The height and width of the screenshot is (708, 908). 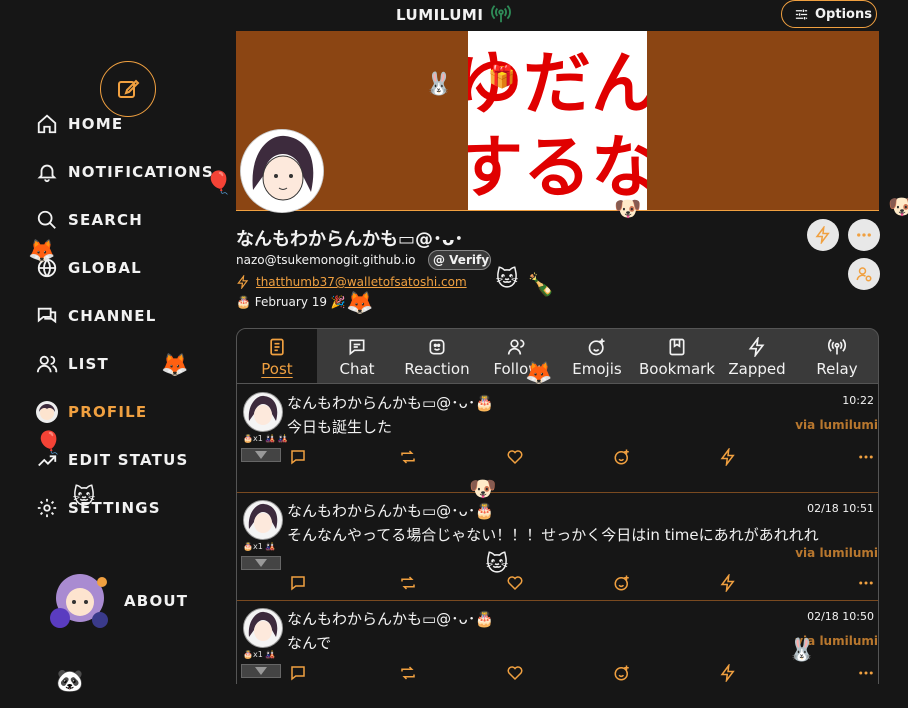 I want to click on lightning-address-row: thatthumb37@walletofsatoshi.com, so click(x=351, y=282).